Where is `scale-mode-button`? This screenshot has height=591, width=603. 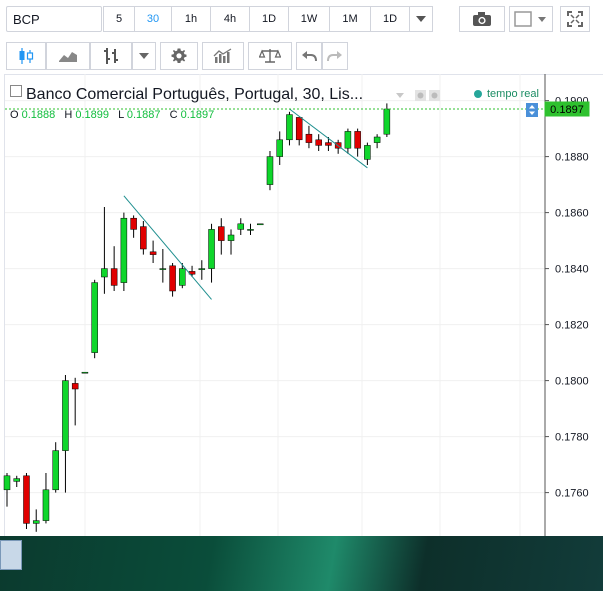
scale-mode-button is located at coordinates (532, 110).